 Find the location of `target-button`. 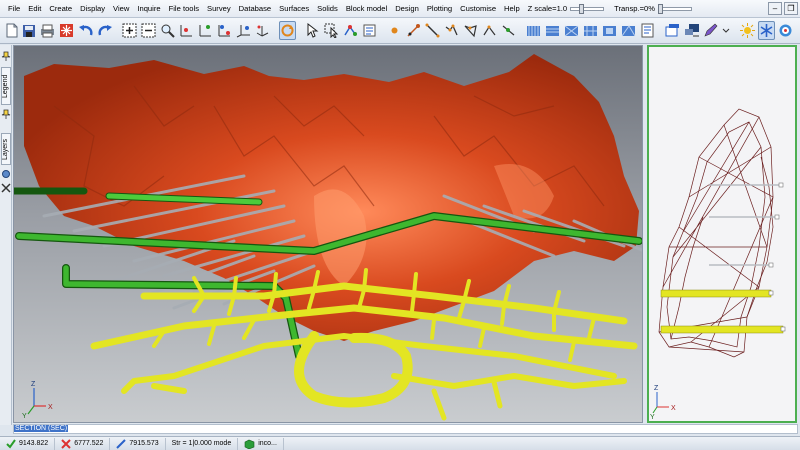

target-button is located at coordinates (785, 30).